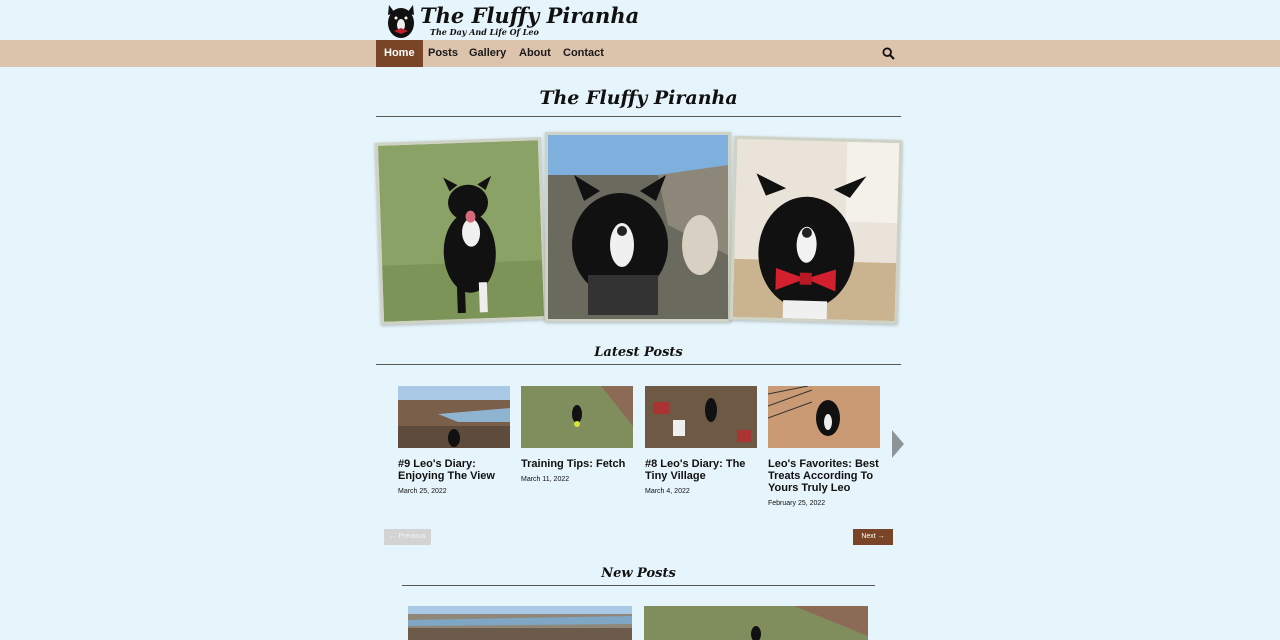 The width and height of the screenshot is (1280, 640). Describe the element at coordinates (422, 491) in the screenshot. I see `post-date: March 25, 2022` at that location.